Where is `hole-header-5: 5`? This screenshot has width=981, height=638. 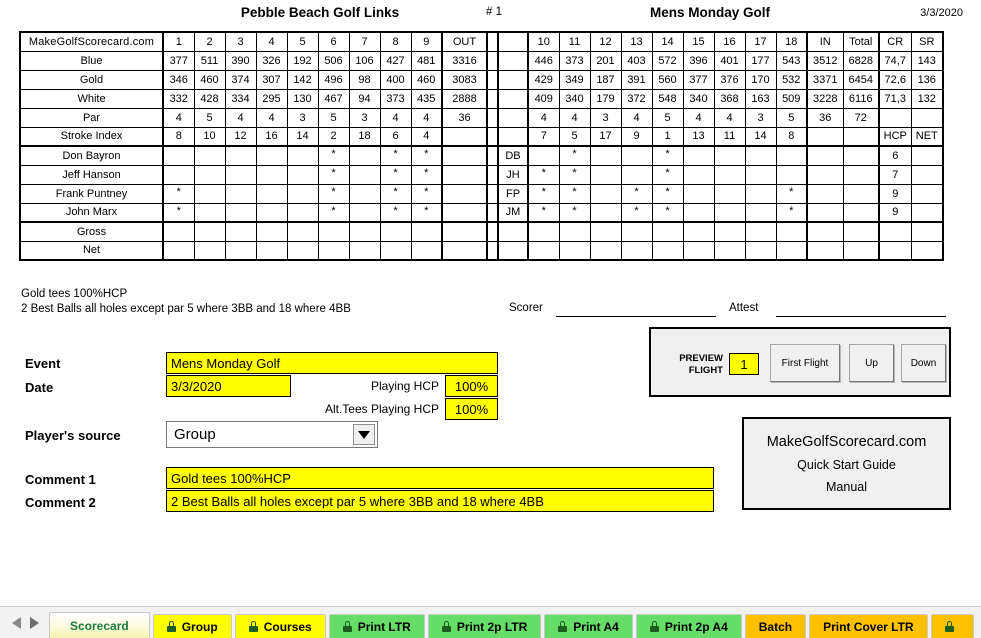 hole-header-5: 5 is located at coordinates (302, 41).